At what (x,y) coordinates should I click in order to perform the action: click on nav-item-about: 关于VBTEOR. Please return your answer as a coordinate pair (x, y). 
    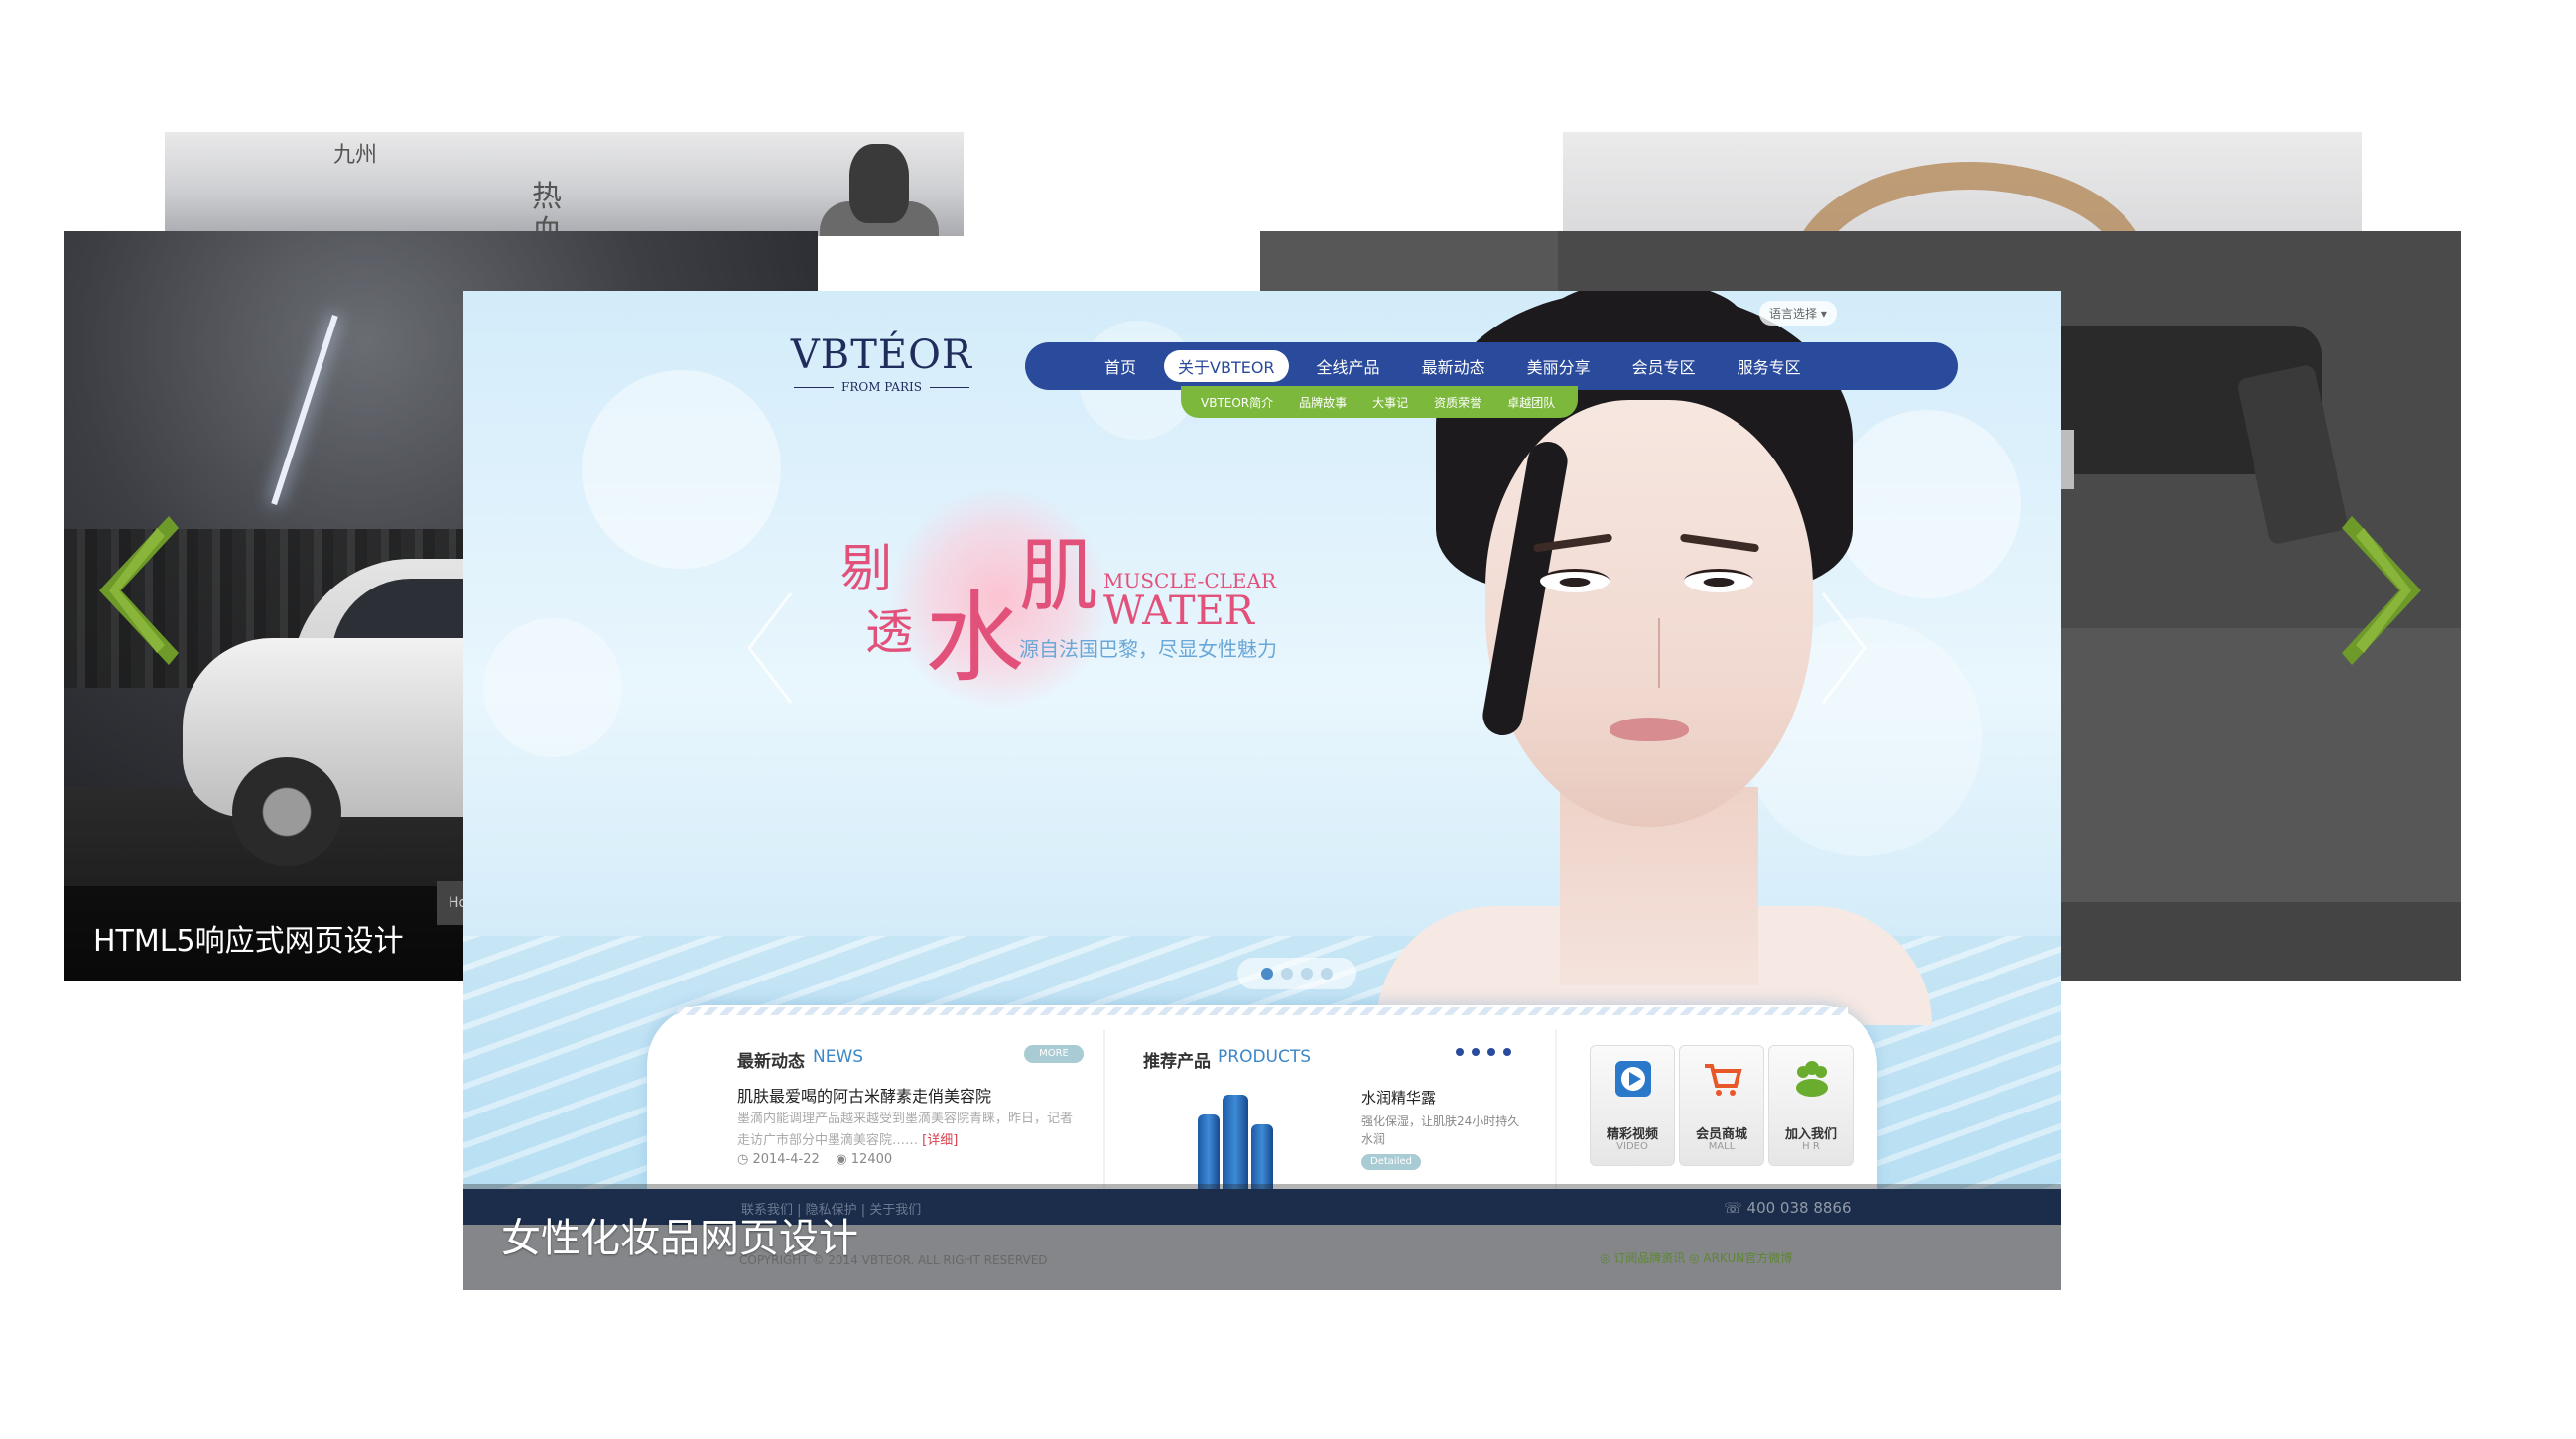
    Looking at the image, I should click on (1227, 366).